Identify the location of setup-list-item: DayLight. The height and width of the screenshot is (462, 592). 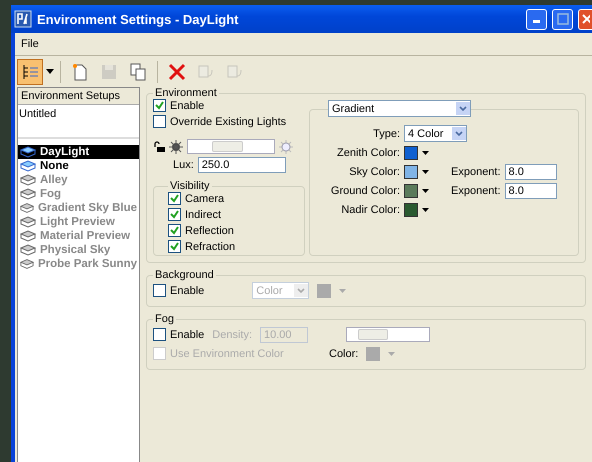
(78, 152).